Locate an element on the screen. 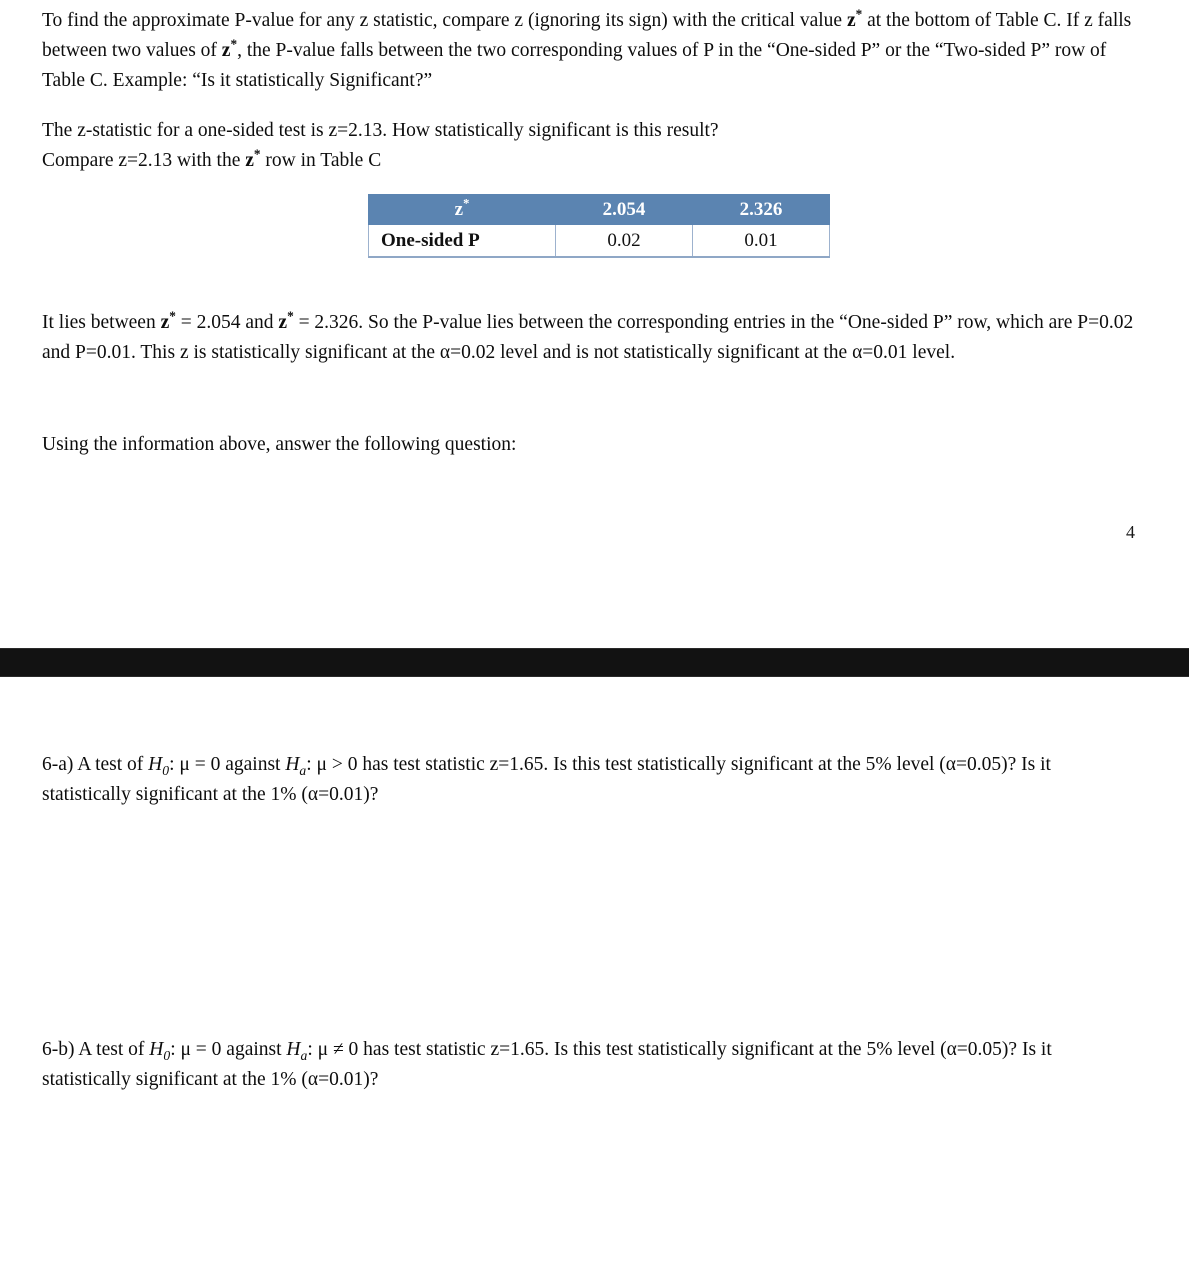 Image resolution: width=1189 pixels, height=1280 pixels. question-6a-segment-1: A test of is located at coordinates (111, 764).